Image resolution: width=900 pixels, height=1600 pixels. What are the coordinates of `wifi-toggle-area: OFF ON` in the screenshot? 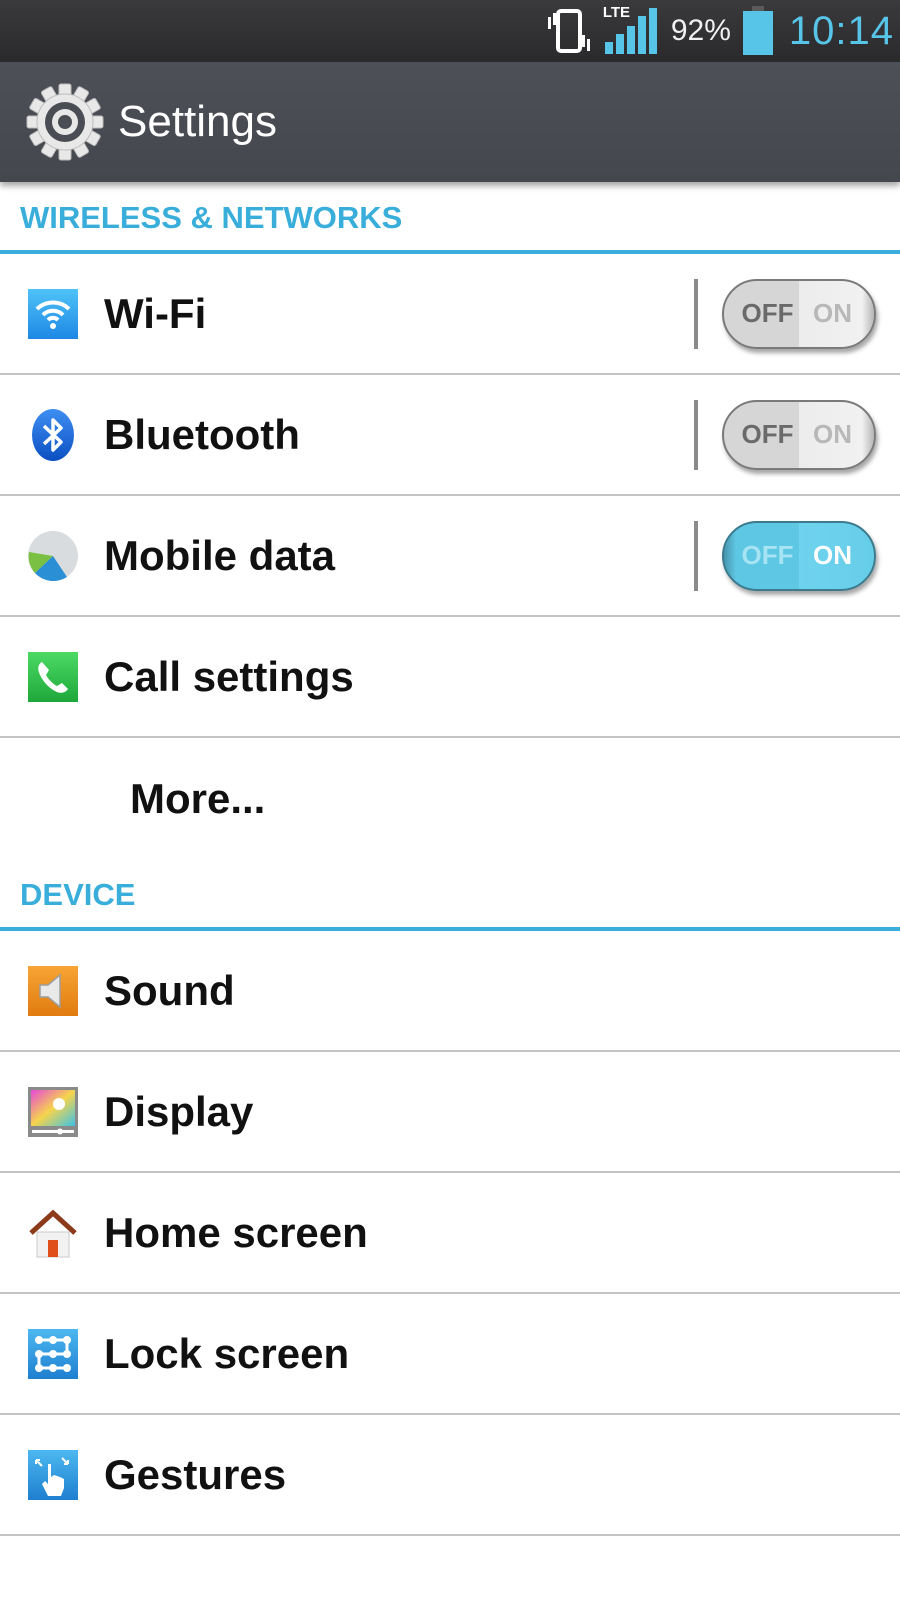 It's located at (785, 313).